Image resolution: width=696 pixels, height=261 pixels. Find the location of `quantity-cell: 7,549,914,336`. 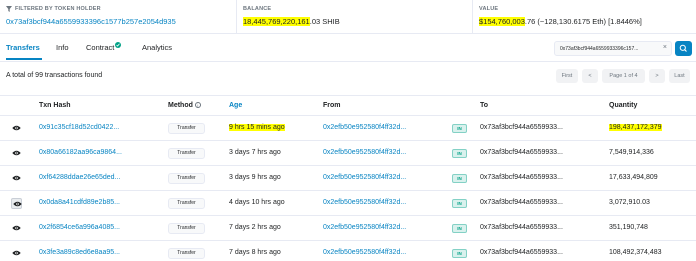

quantity-cell: 7,549,914,336 is located at coordinates (631, 152).